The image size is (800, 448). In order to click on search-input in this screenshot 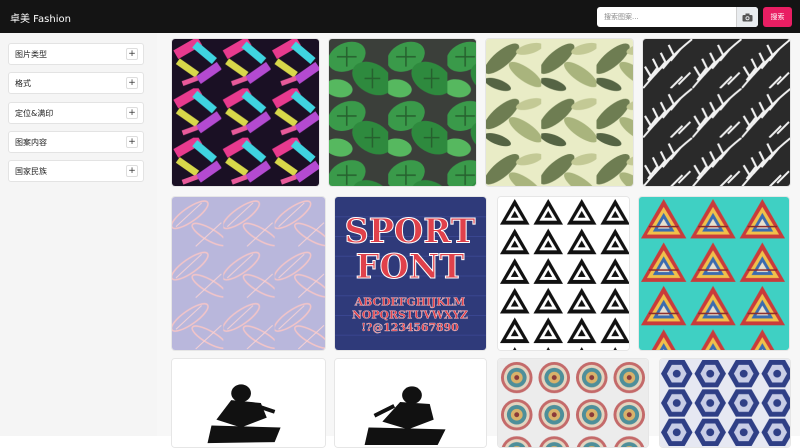, I will do `click(666, 17)`.